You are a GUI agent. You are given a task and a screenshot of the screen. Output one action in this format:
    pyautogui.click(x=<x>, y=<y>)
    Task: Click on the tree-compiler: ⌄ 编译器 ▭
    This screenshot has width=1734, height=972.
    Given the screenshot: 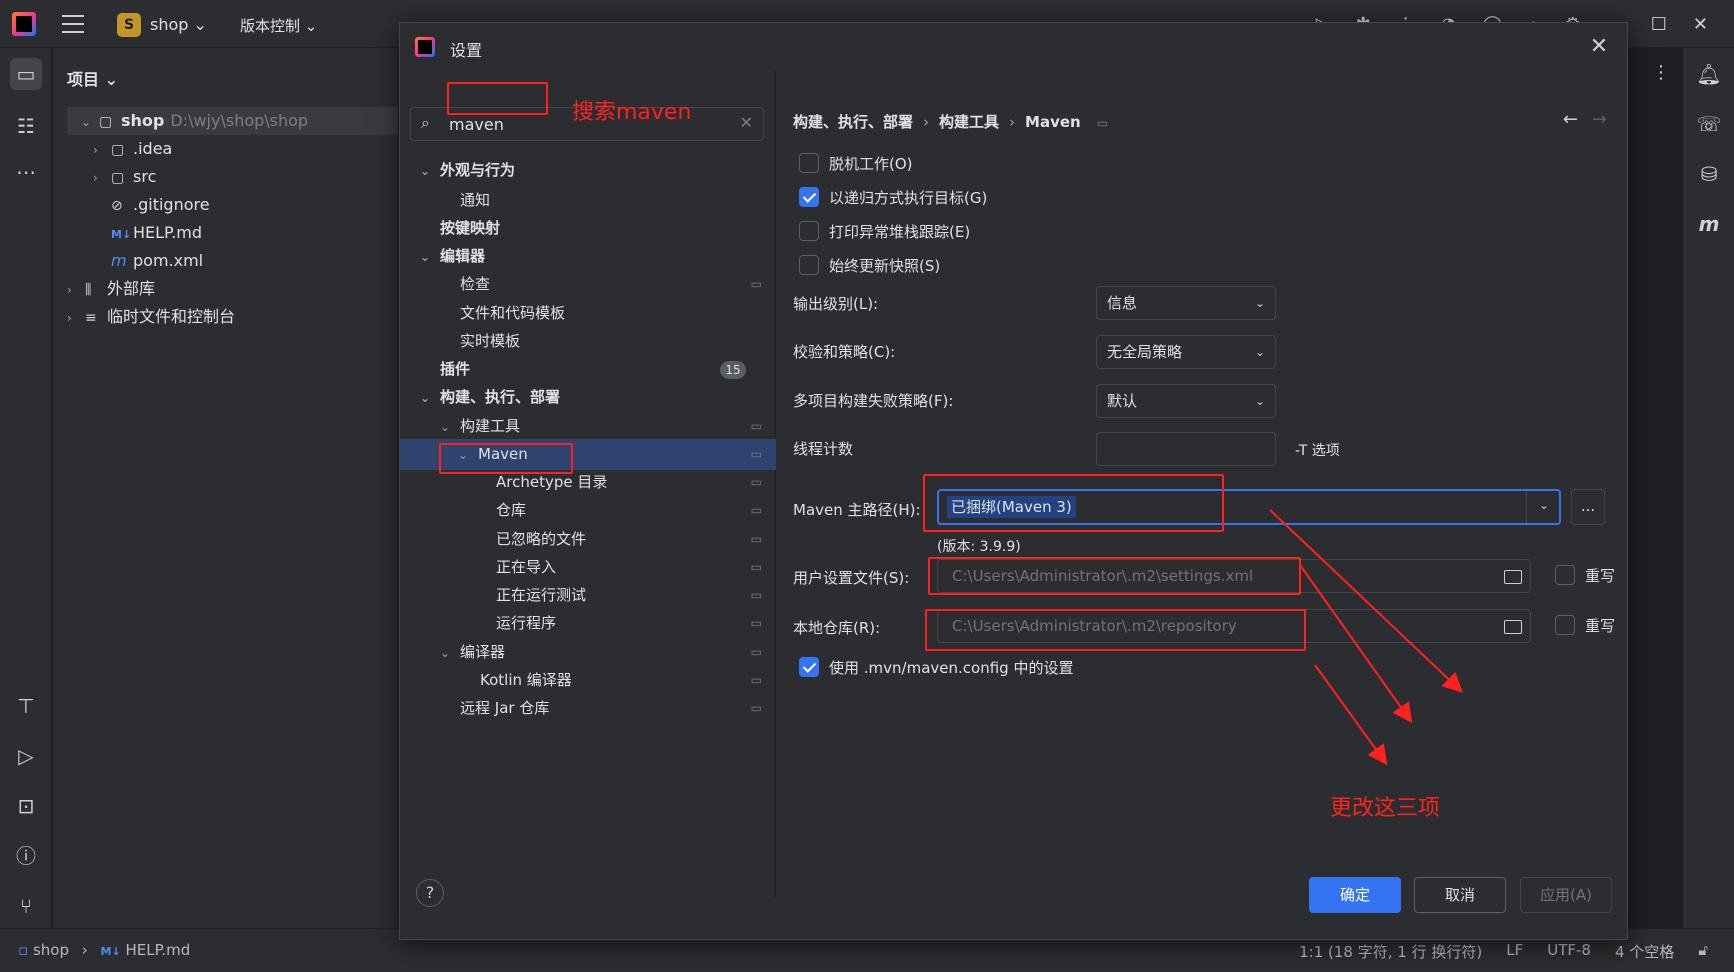 What is the action you would take?
    pyautogui.click(x=588, y=652)
    